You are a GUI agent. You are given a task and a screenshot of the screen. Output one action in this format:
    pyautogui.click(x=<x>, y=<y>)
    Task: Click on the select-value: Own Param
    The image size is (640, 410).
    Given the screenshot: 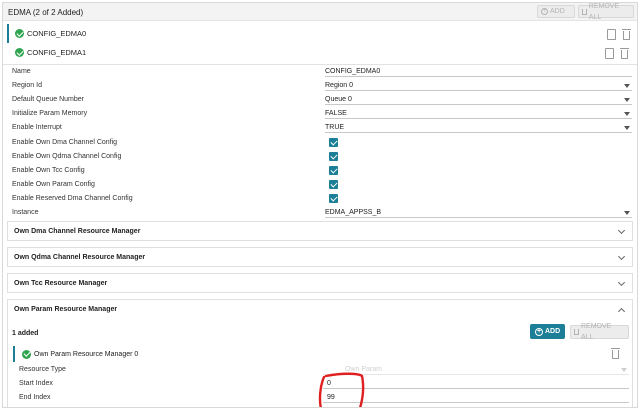 What is the action you would take?
    pyautogui.click(x=363, y=369)
    